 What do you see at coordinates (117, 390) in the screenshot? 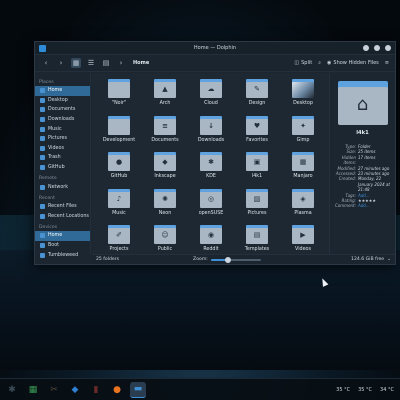
I see `firefox-icon: ●` at bounding box center [117, 390].